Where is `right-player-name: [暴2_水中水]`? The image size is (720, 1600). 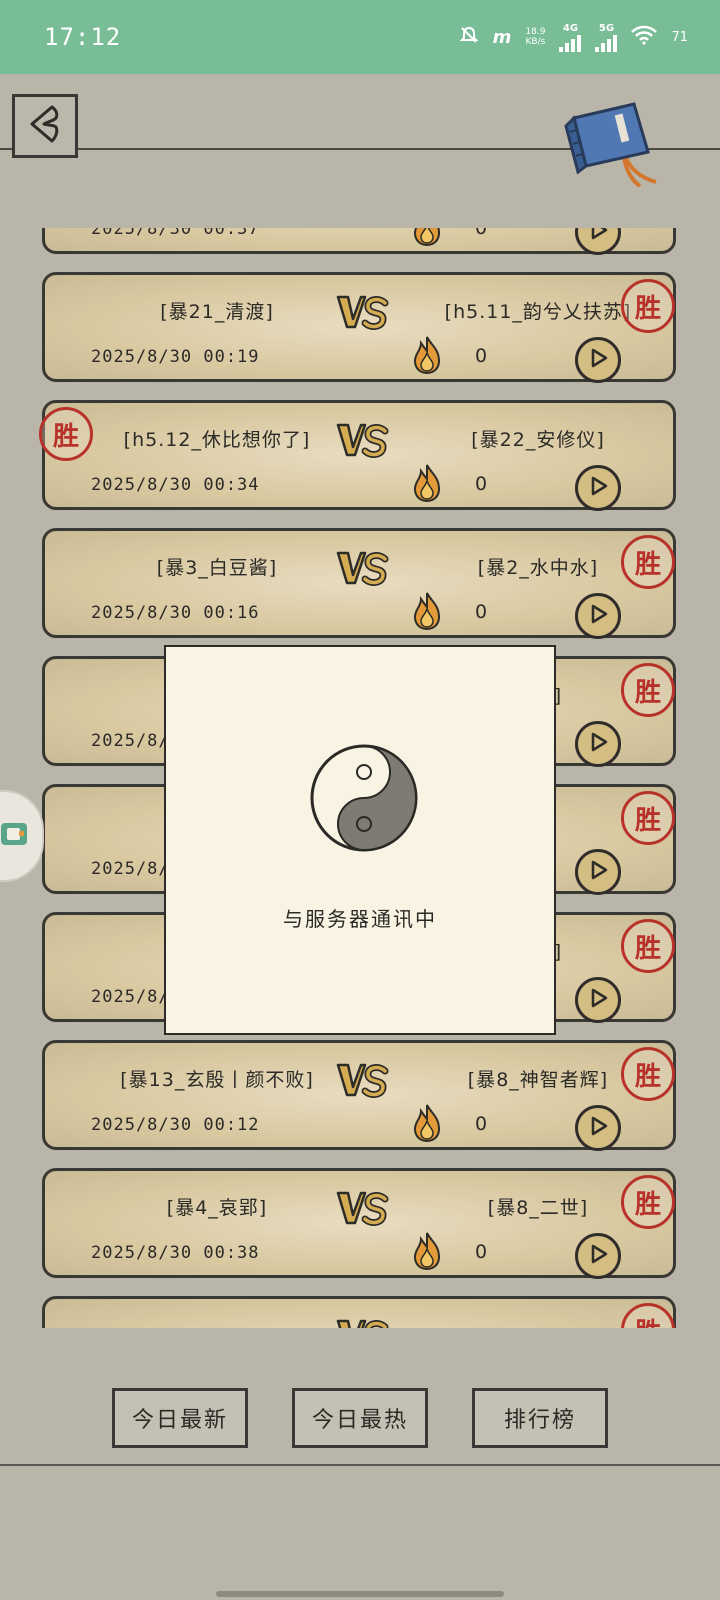 right-player-name: [暴2_水中水] is located at coordinates (538, 568).